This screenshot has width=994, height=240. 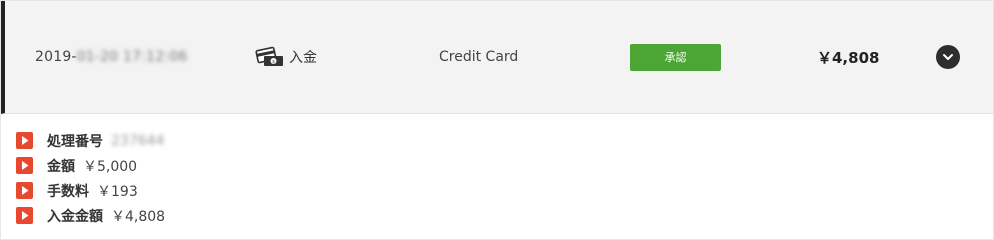 I want to click on detail-row-processing-number: 処理番号 237644, so click(x=504, y=140).